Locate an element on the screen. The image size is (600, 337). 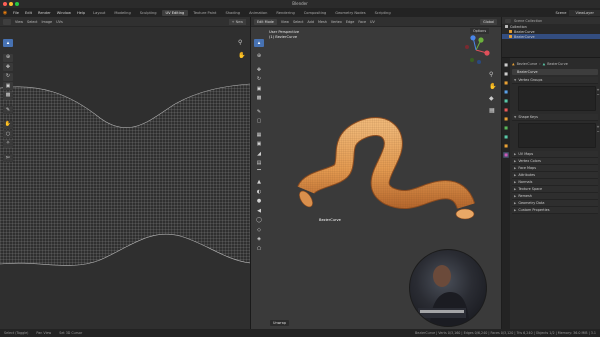
workspace-tab-scripting: Scripting is located at coordinates (383, 13).